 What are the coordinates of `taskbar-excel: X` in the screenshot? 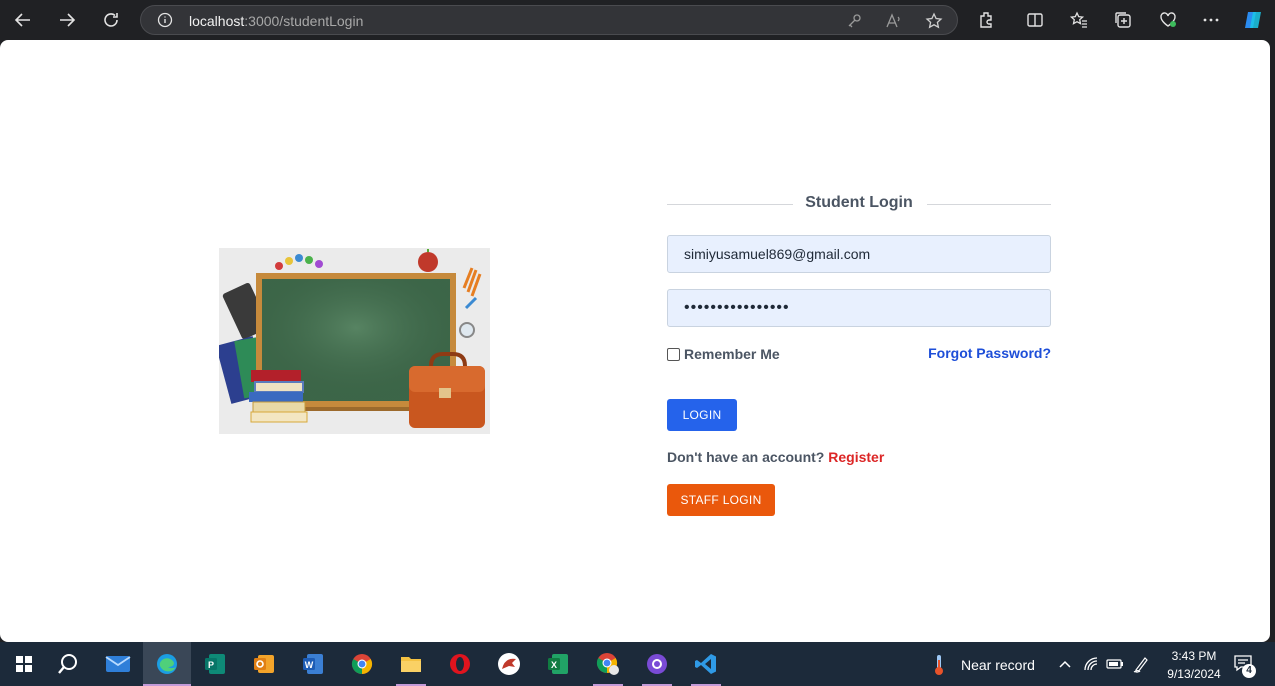 It's located at (558, 664).